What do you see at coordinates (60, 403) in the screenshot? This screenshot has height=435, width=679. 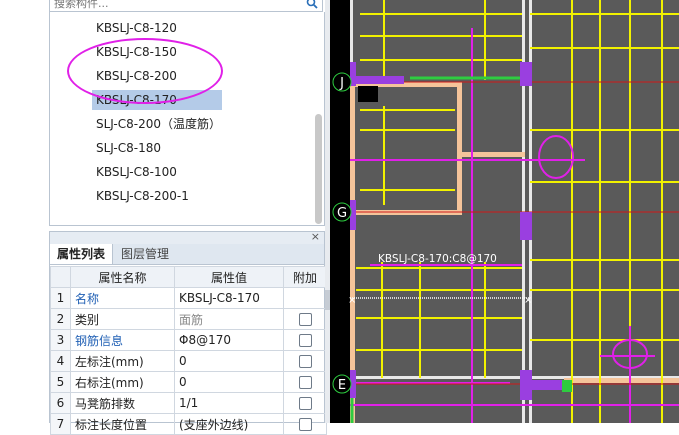 I see `row-number: 6` at bounding box center [60, 403].